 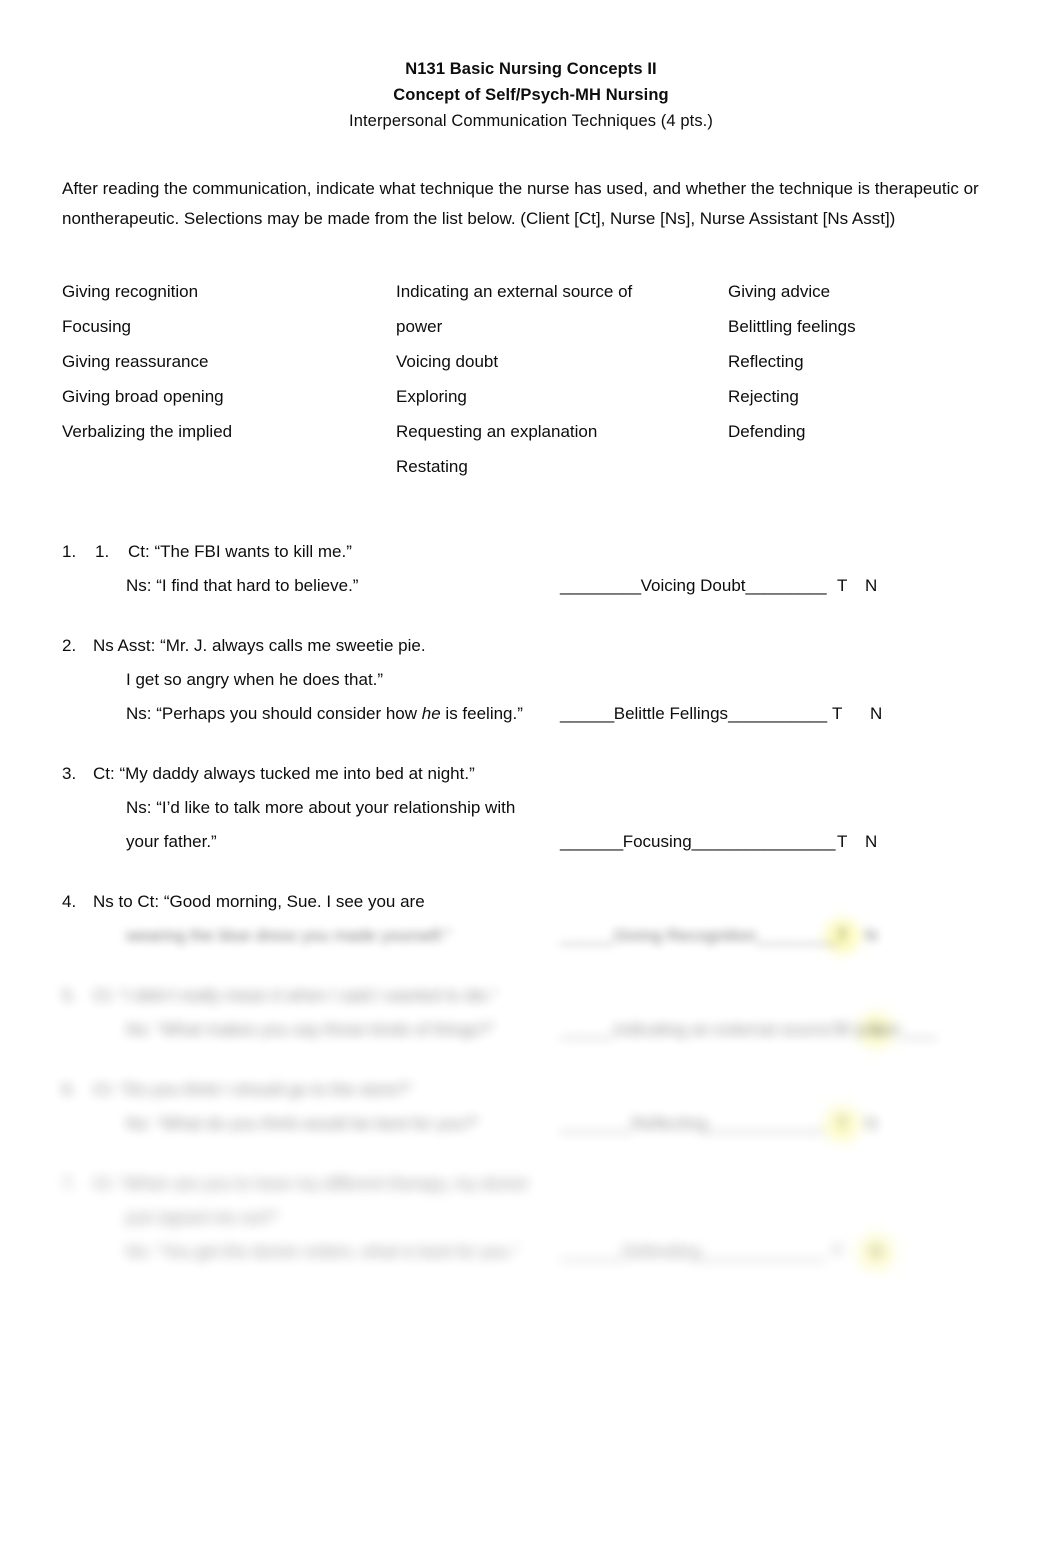 What do you see at coordinates (242, 585) in the screenshot?
I see `question-text: Ns: “I find that hard to believe.”` at bounding box center [242, 585].